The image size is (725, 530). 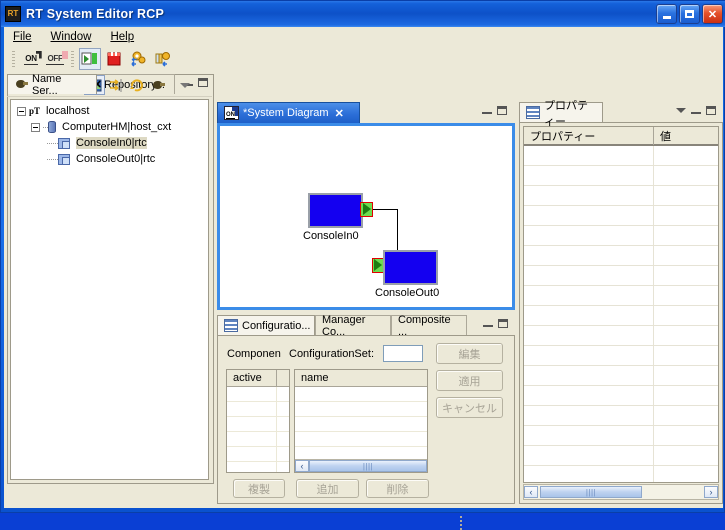 What do you see at coordinates (56, 59) in the screenshot?
I see `deactivate-all-button: OFF` at bounding box center [56, 59].